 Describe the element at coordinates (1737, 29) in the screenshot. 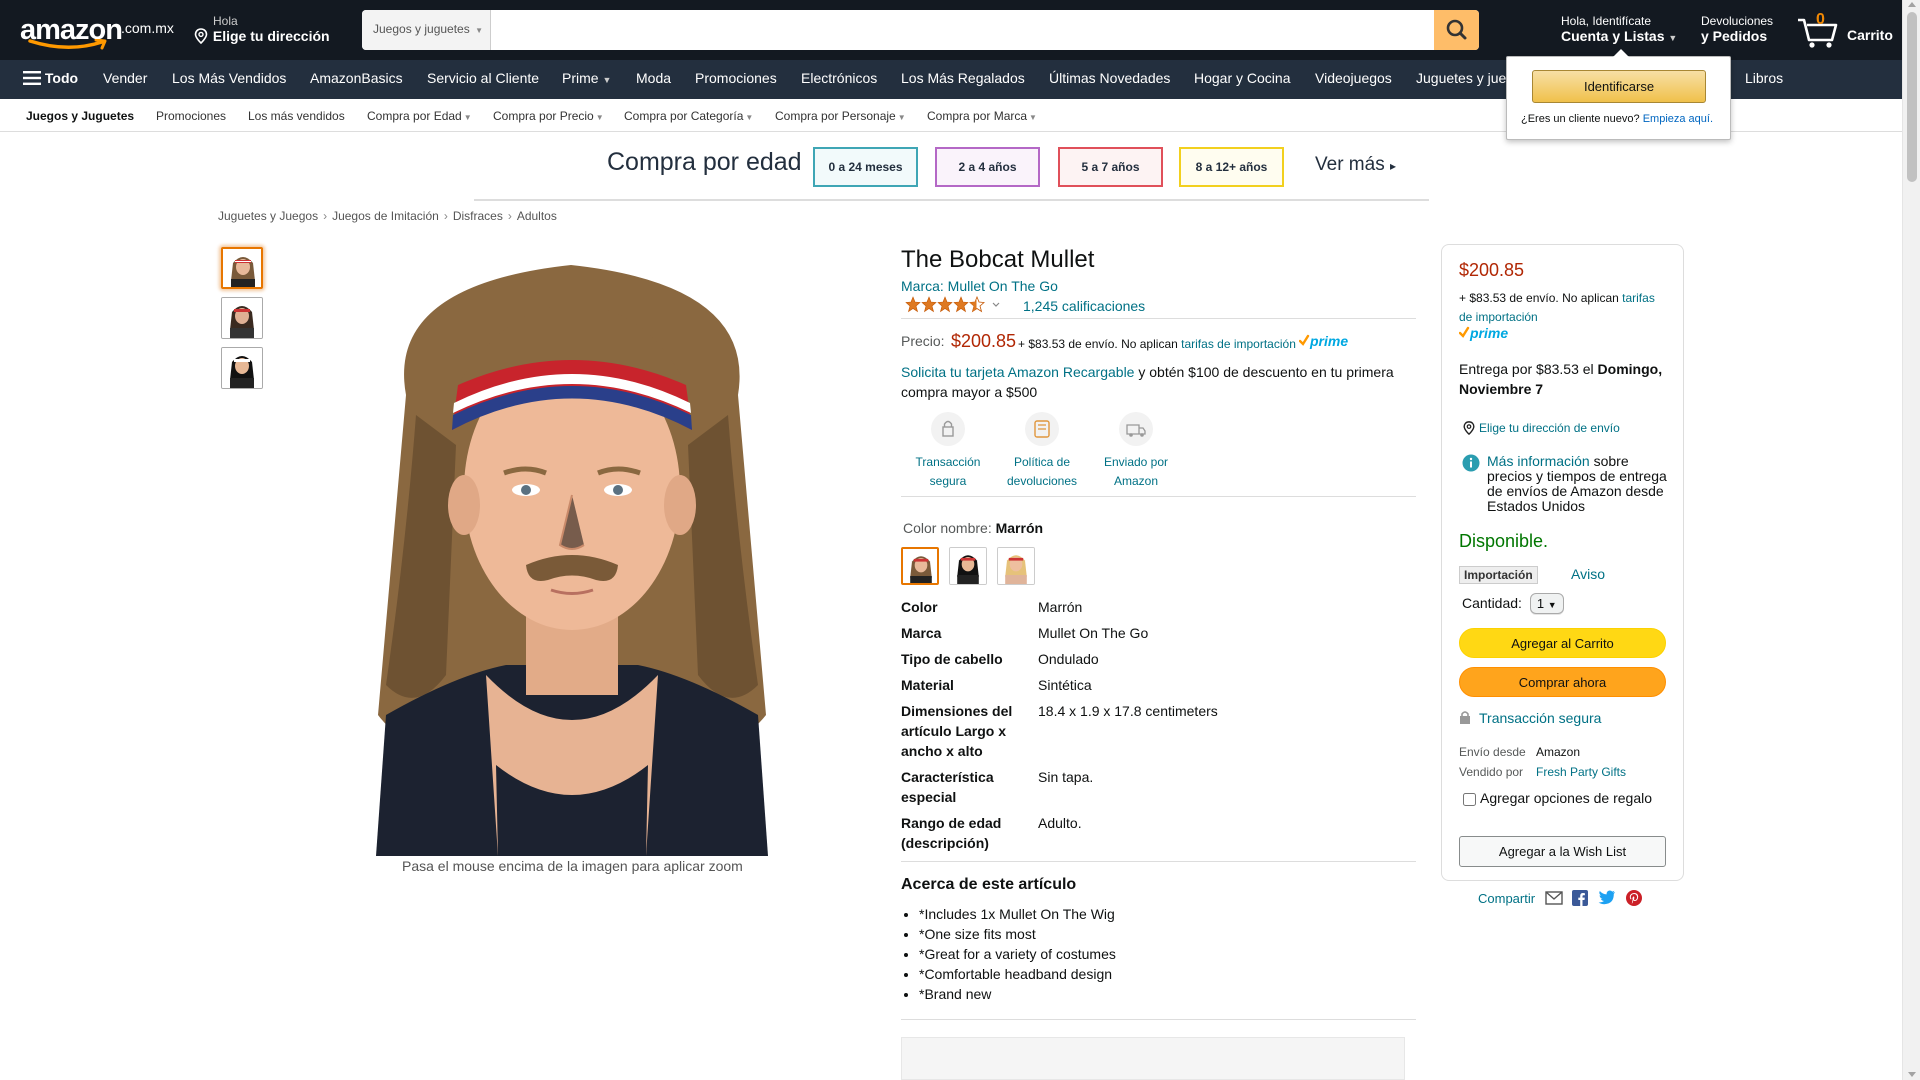

I see `returns-and-orders: Devoluciones y Pedidos` at that location.